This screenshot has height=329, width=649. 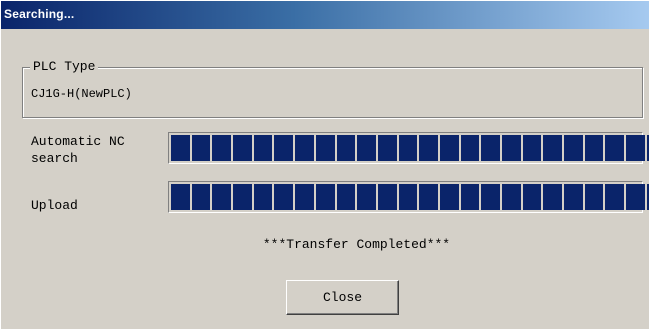 What do you see at coordinates (356, 244) in the screenshot?
I see `transfer-status: ***Transfer Completed***` at bounding box center [356, 244].